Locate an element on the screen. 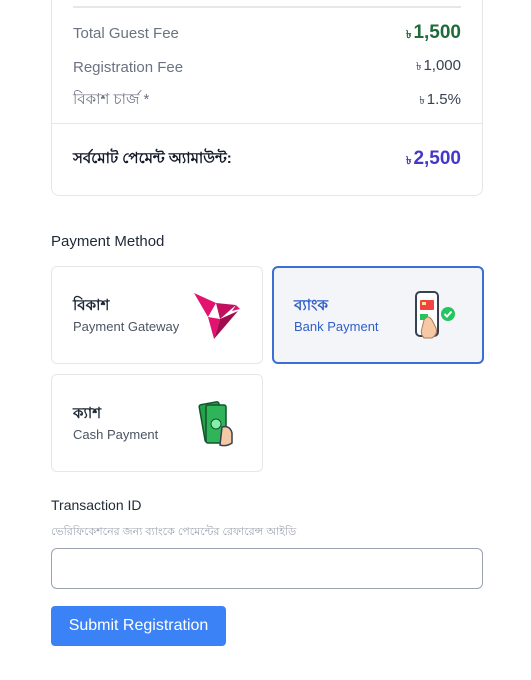 This screenshot has width=531, height=680. fee-row-guest: Total Guest Fee ৳ 1,500 is located at coordinates (267, 33).